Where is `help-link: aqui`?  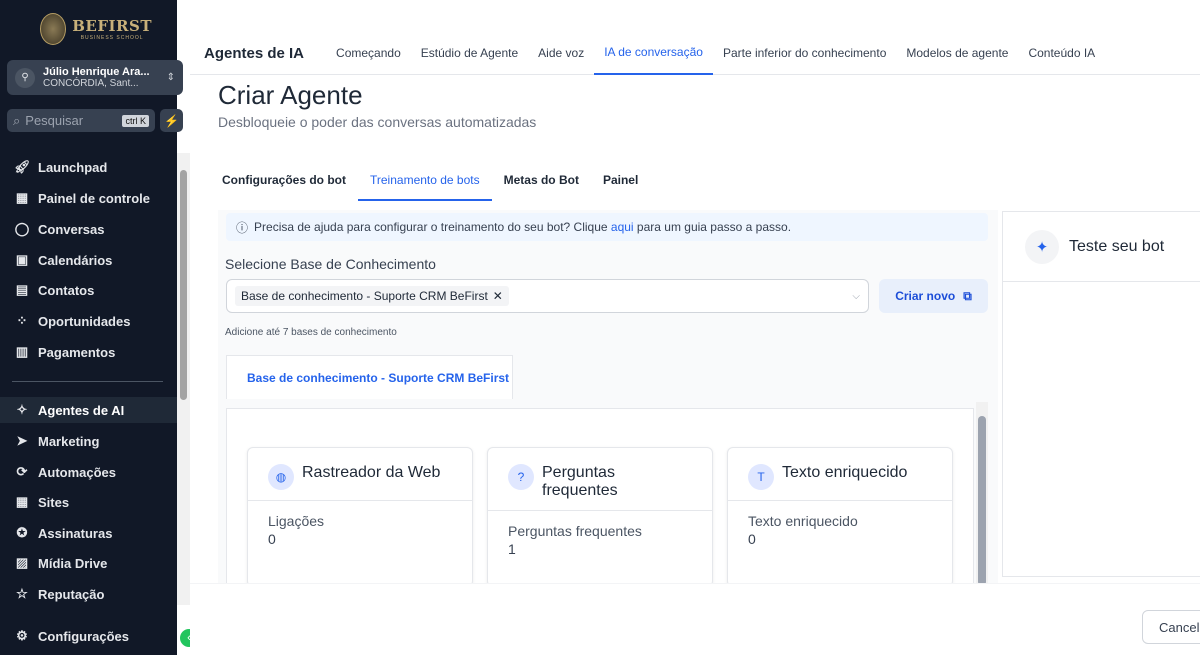
help-link: aqui is located at coordinates (622, 227).